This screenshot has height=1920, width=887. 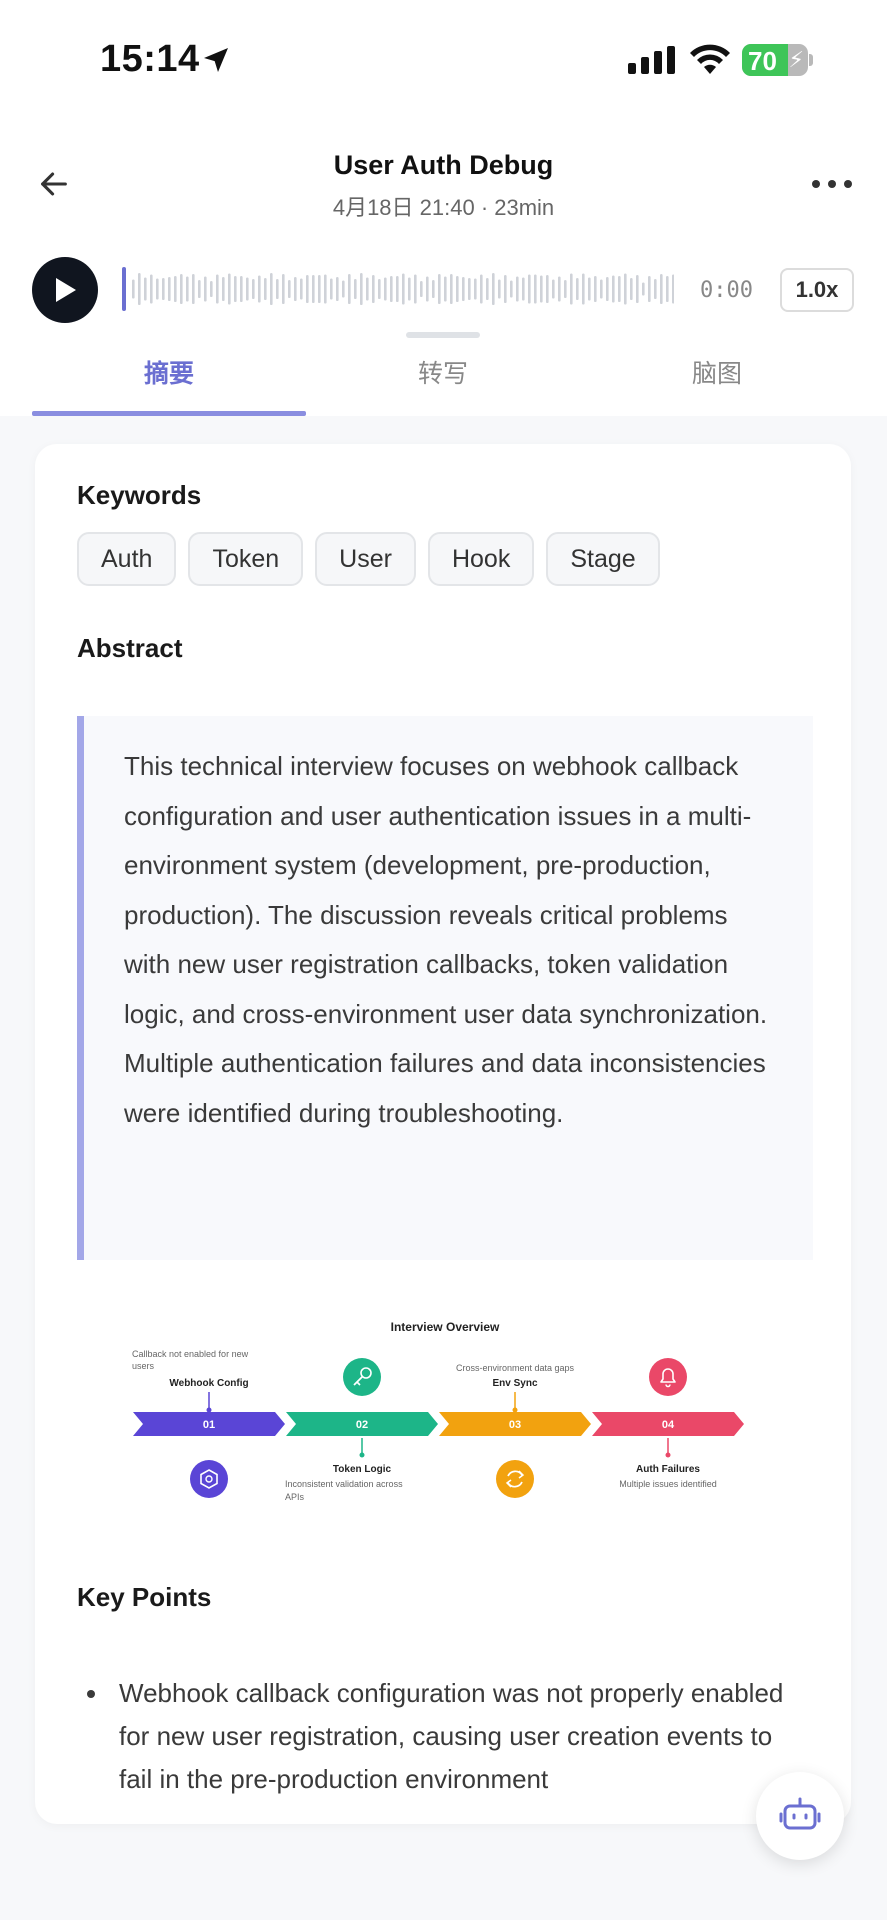 What do you see at coordinates (717, 378) in the screenshot?
I see `tab-mindmap: 脑图` at bounding box center [717, 378].